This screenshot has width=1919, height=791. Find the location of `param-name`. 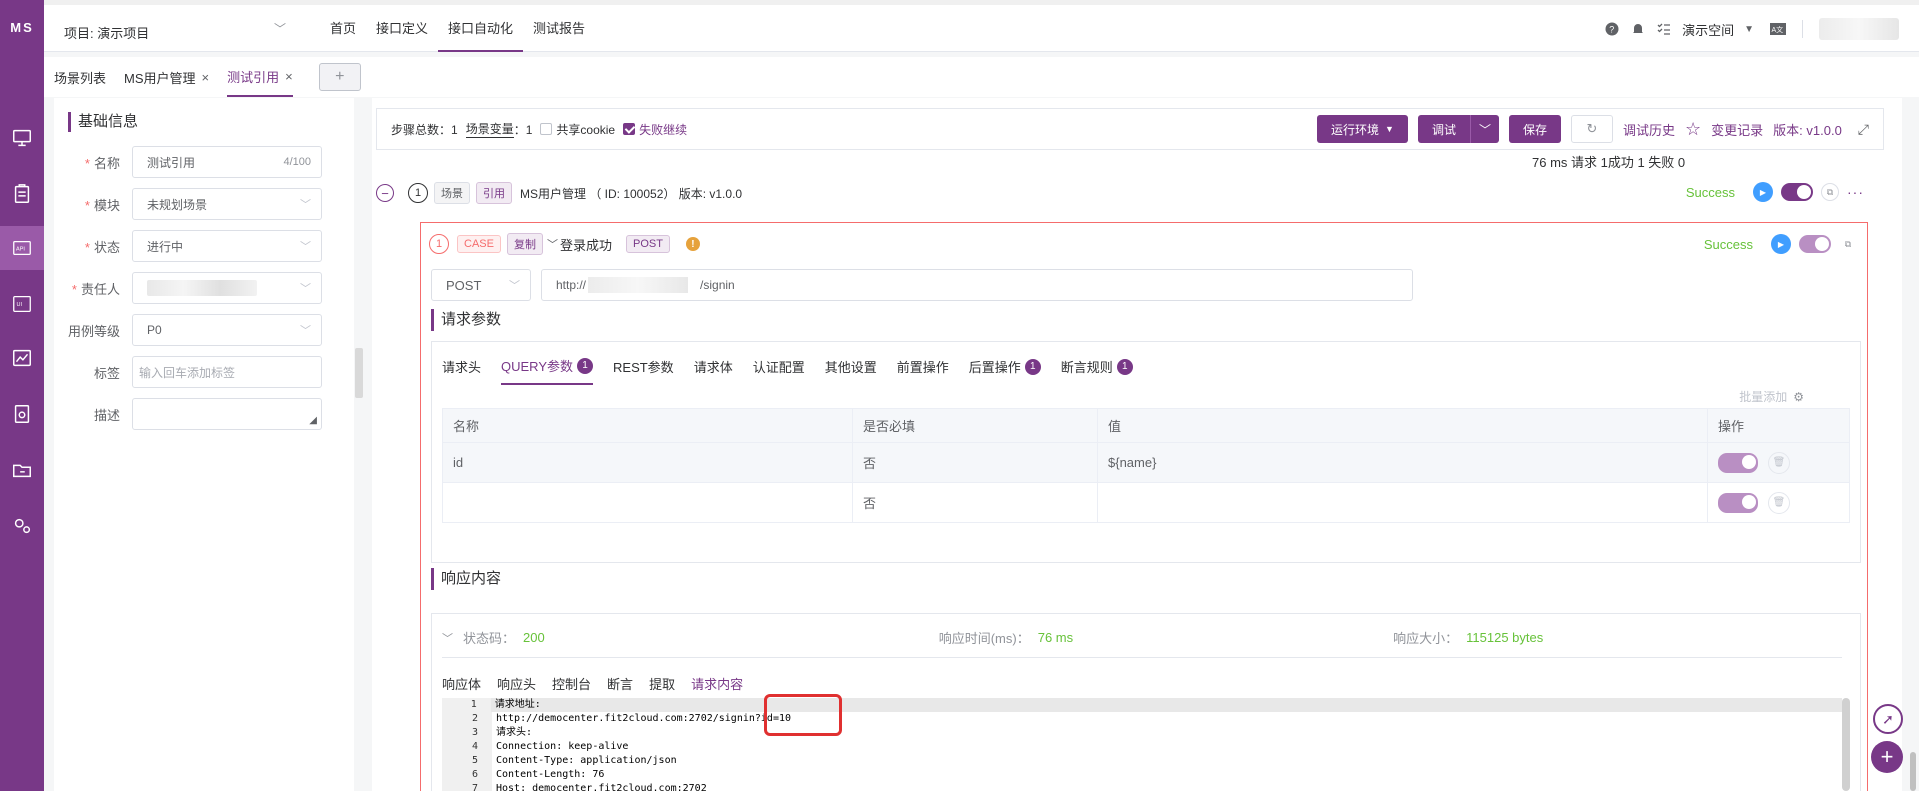

param-name is located at coordinates (647, 502).